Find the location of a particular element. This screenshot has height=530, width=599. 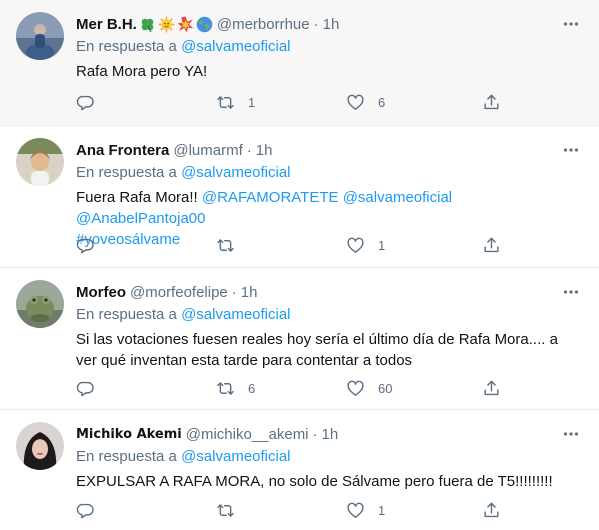

author-handle: @merborrhue is located at coordinates (263, 24).